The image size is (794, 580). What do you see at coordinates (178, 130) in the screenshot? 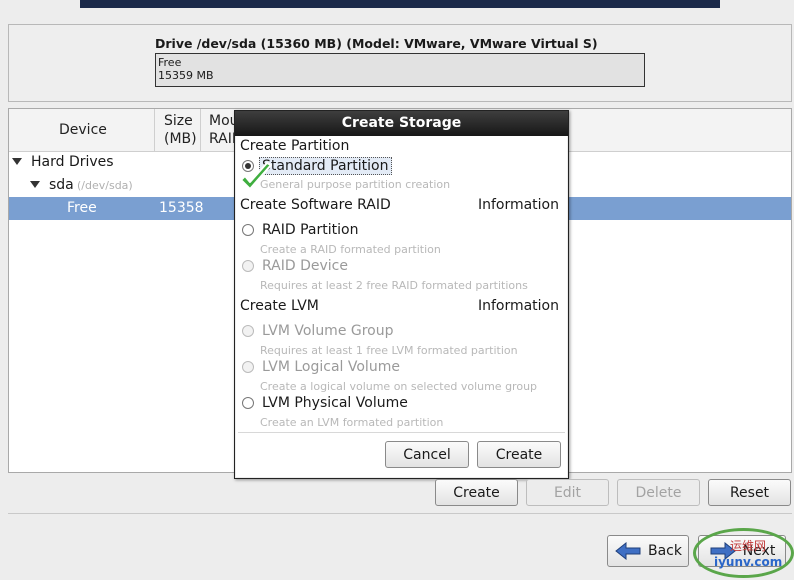
I see `column-header-size: Size (MB)` at bounding box center [178, 130].